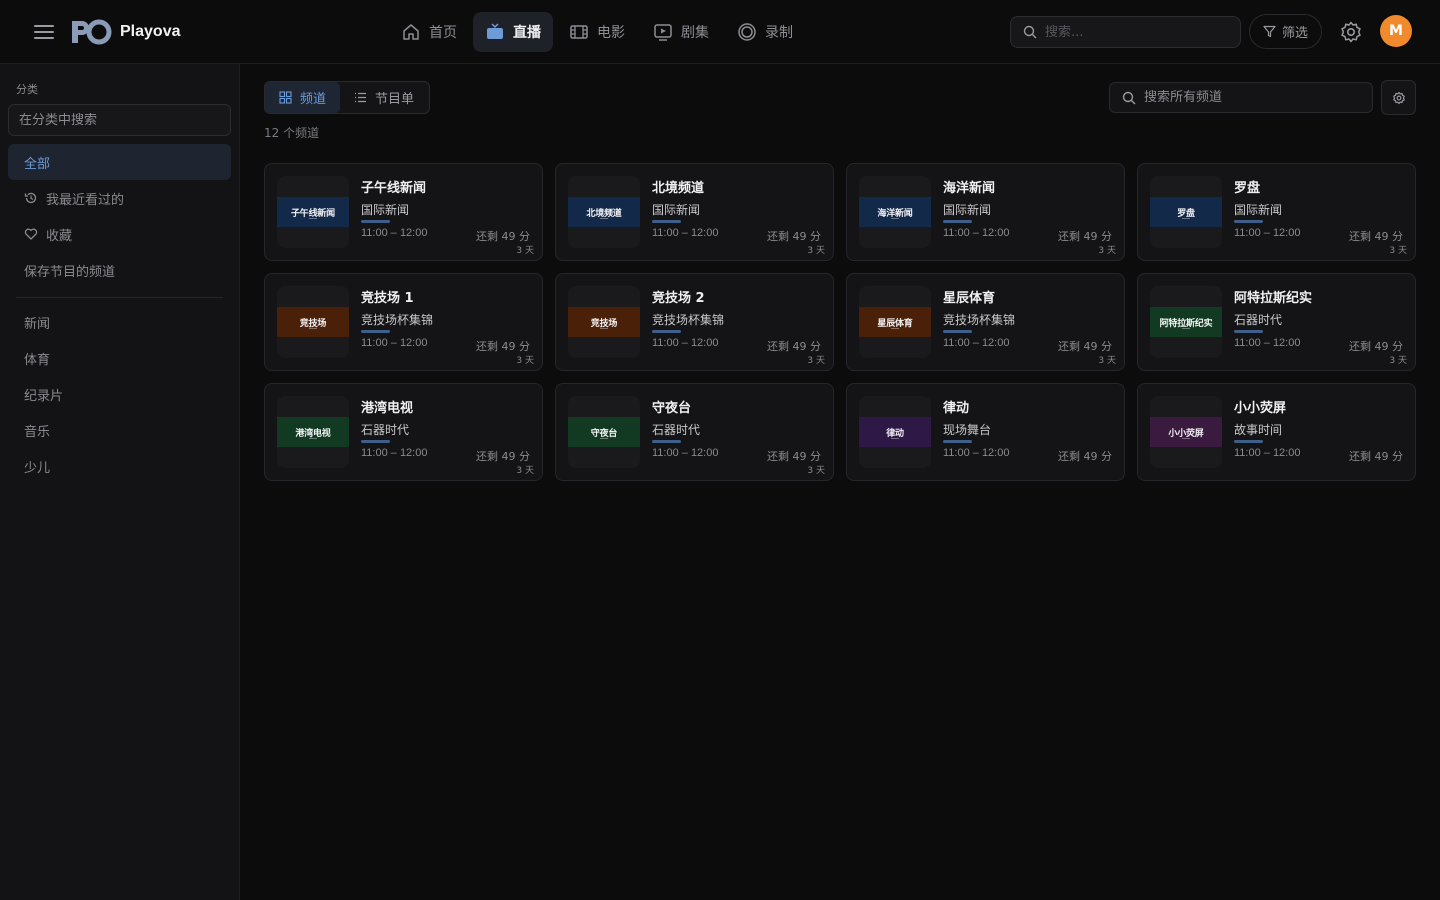 The width and height of the screenshot is (1440, 900). I want to click on channel-logo-label: 罗盘, so click(1186, 212).